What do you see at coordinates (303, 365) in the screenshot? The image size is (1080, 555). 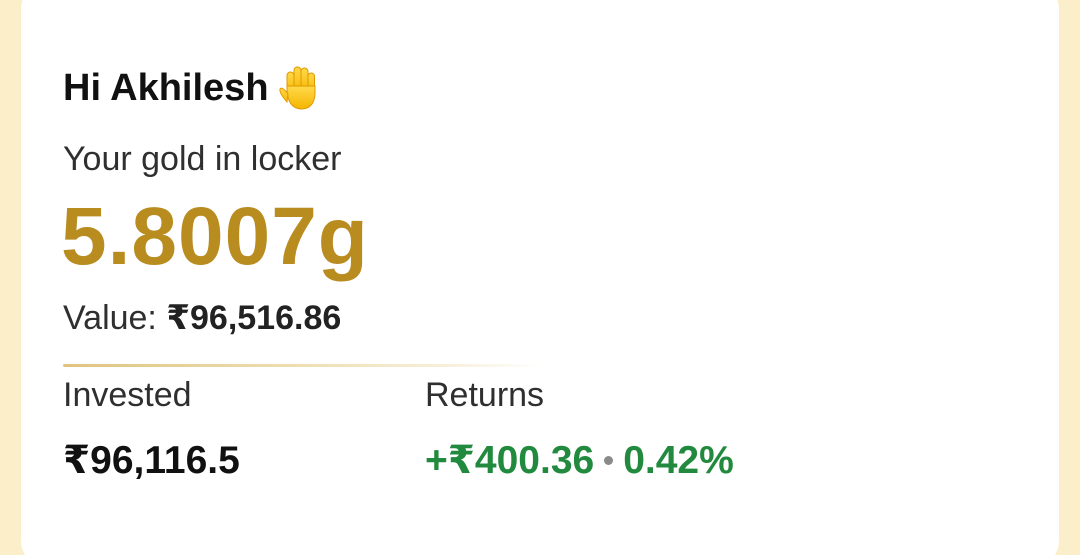 I see `divider` at bounding box center [303, 365].